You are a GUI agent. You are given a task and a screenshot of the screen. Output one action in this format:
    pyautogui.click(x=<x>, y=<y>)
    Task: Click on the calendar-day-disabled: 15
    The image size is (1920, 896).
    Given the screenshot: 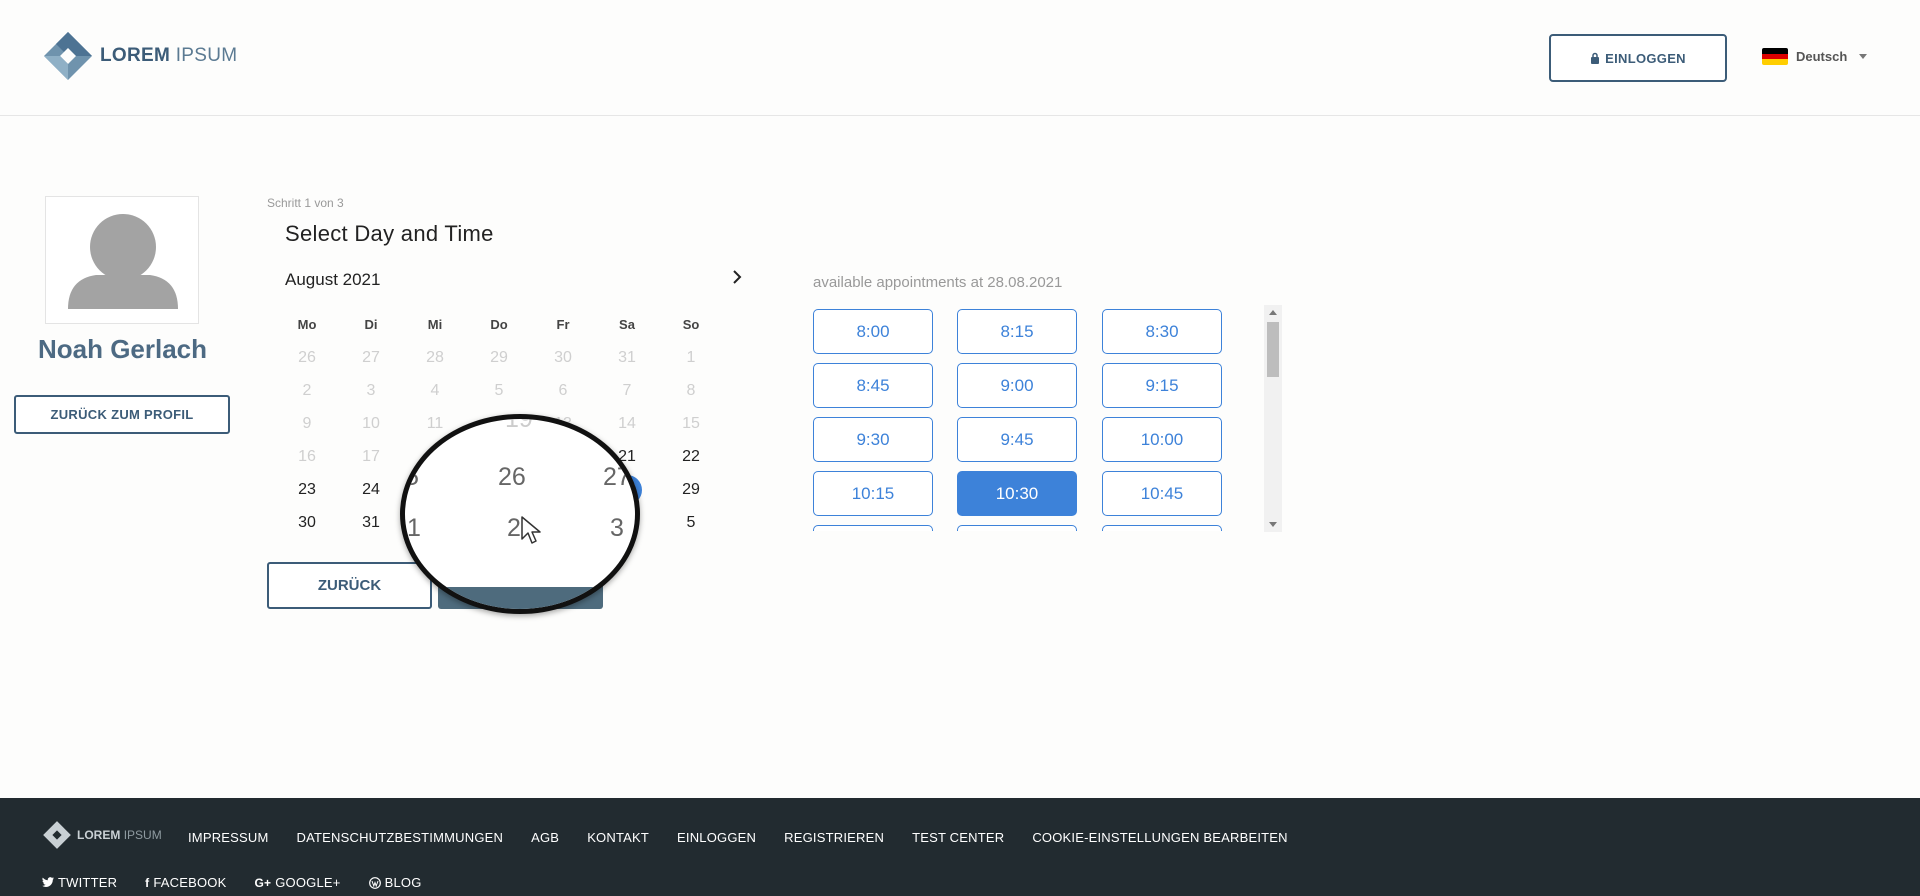 What is the action you would take?
    pyautogui.click(x=691, y=423)
    